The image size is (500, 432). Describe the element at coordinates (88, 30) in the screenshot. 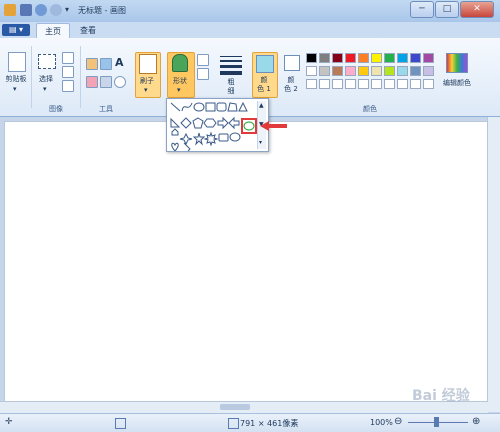

I see `tab-view: 查看` at that location.